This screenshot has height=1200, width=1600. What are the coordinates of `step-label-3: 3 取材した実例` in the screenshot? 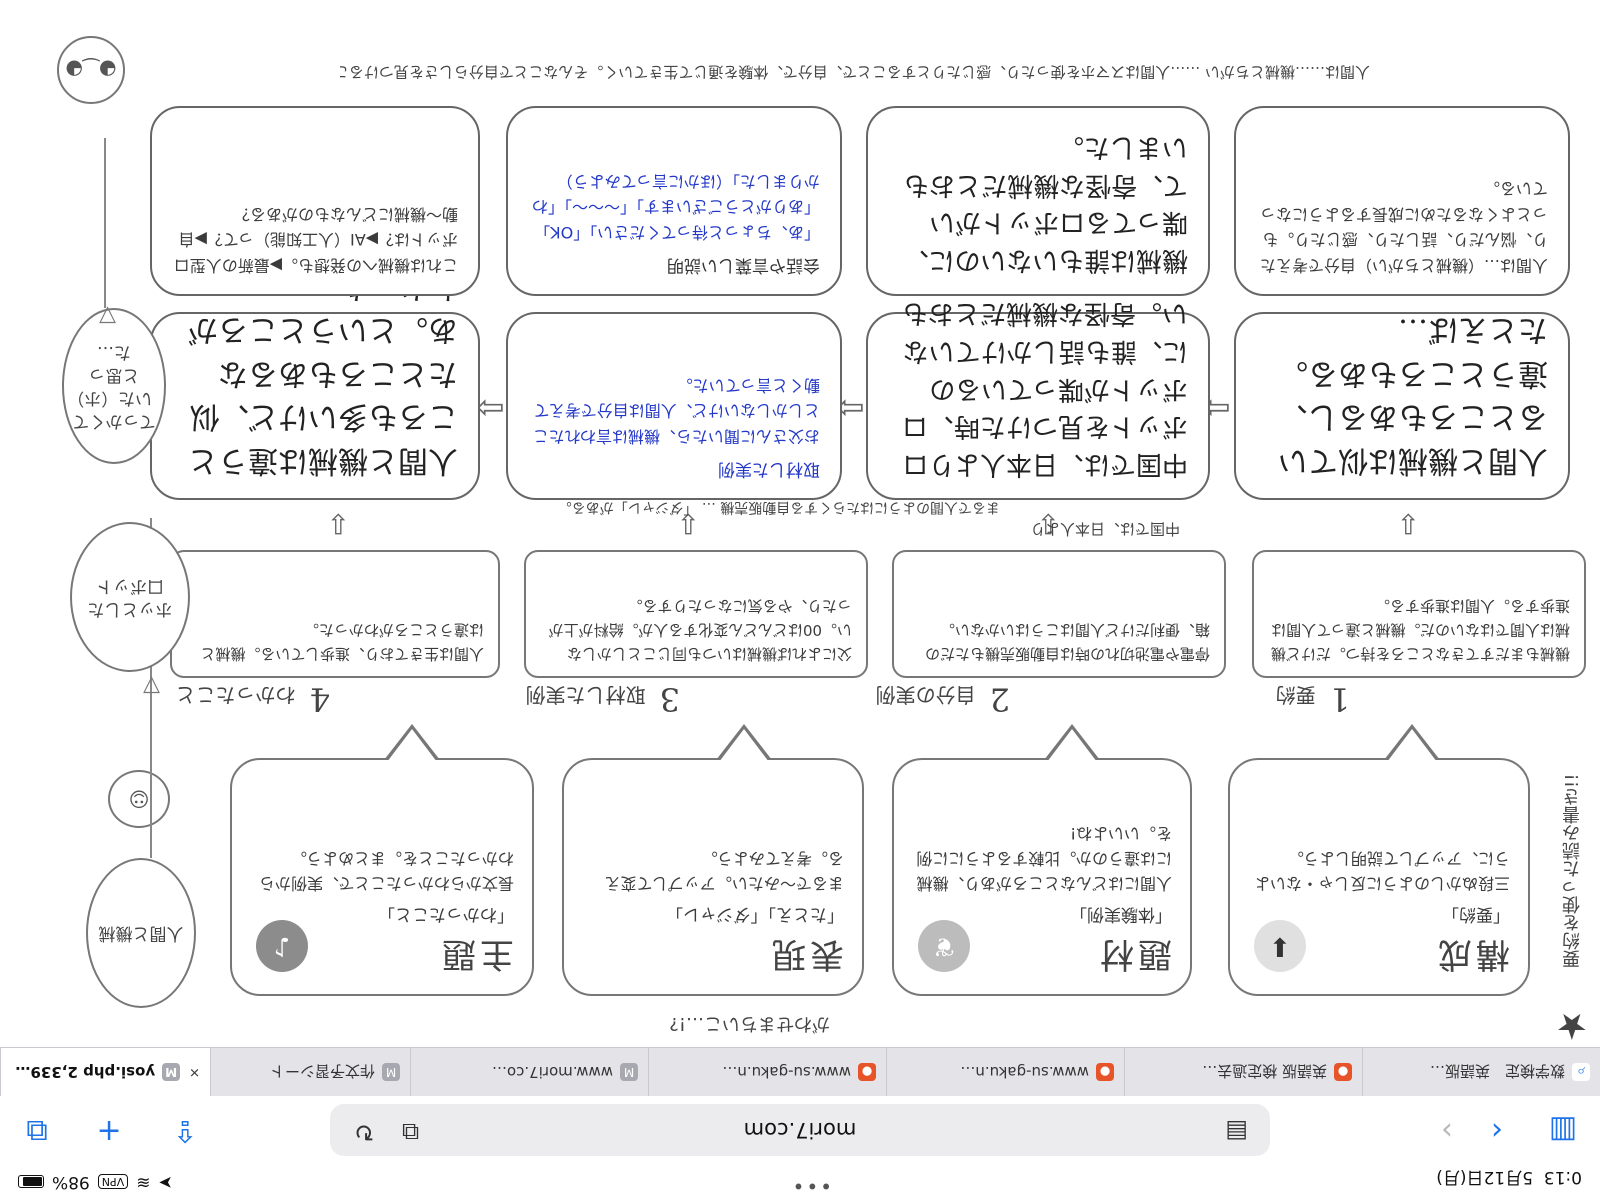 It's located at (603, 699).